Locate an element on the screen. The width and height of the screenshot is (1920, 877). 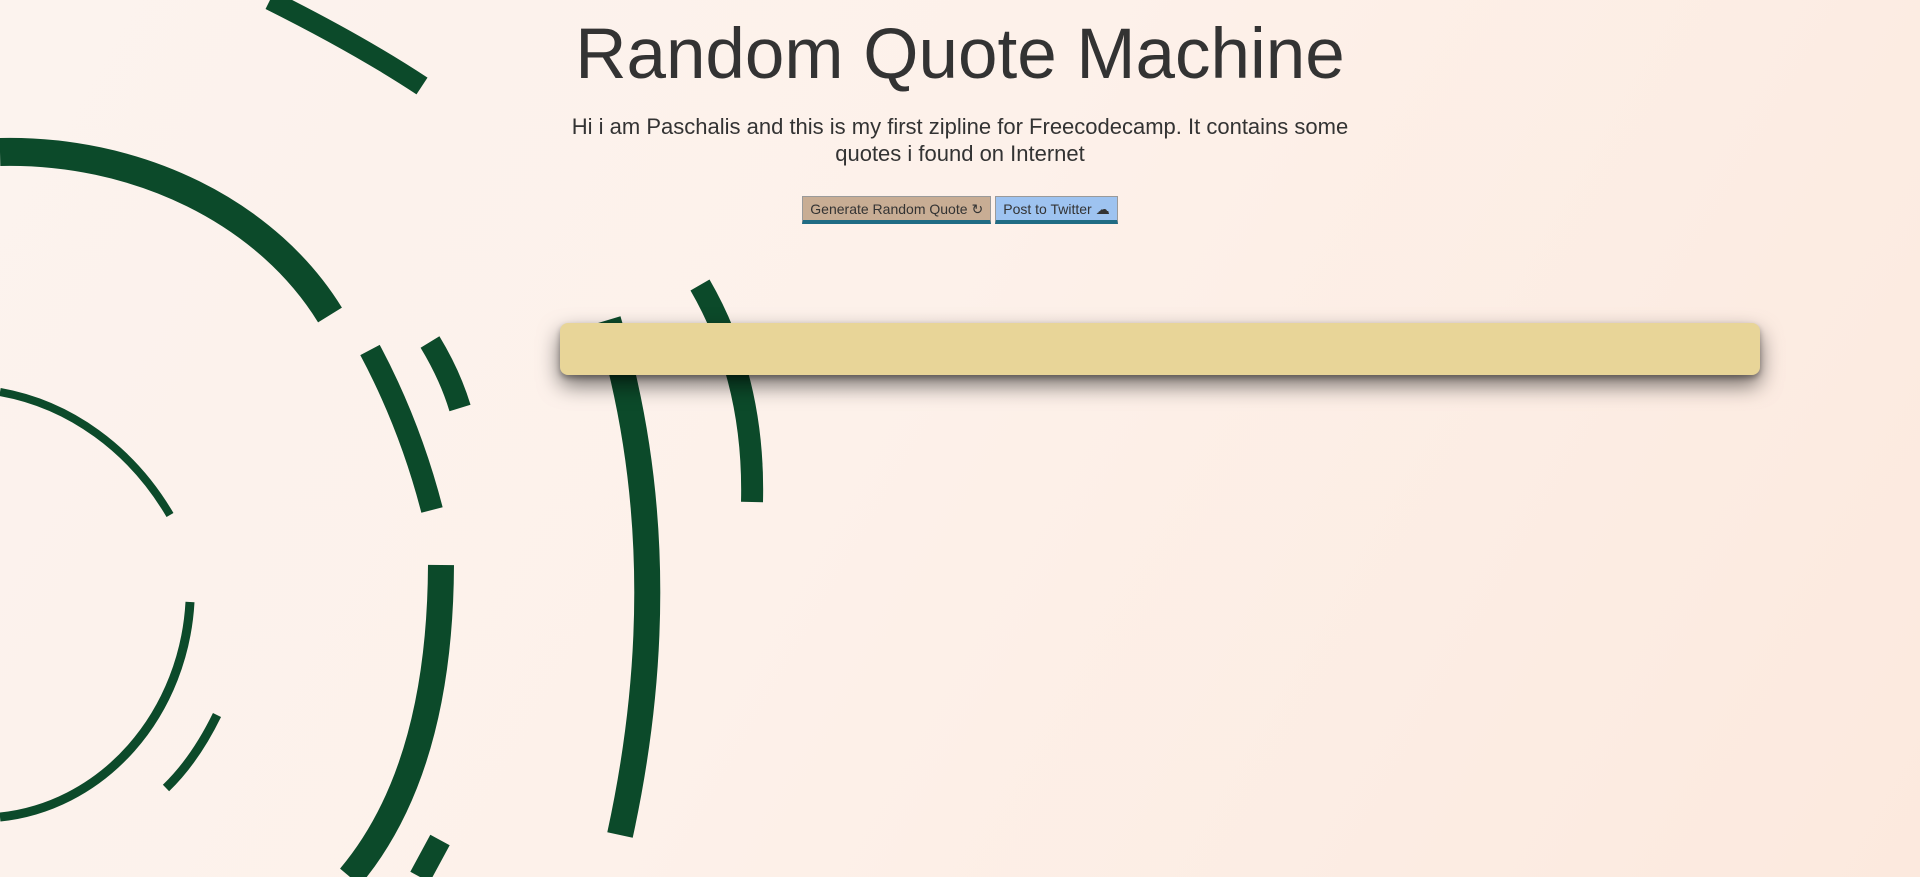
post-to-twitter-label: Post to Twitter is located at coordinates (1047, 209).